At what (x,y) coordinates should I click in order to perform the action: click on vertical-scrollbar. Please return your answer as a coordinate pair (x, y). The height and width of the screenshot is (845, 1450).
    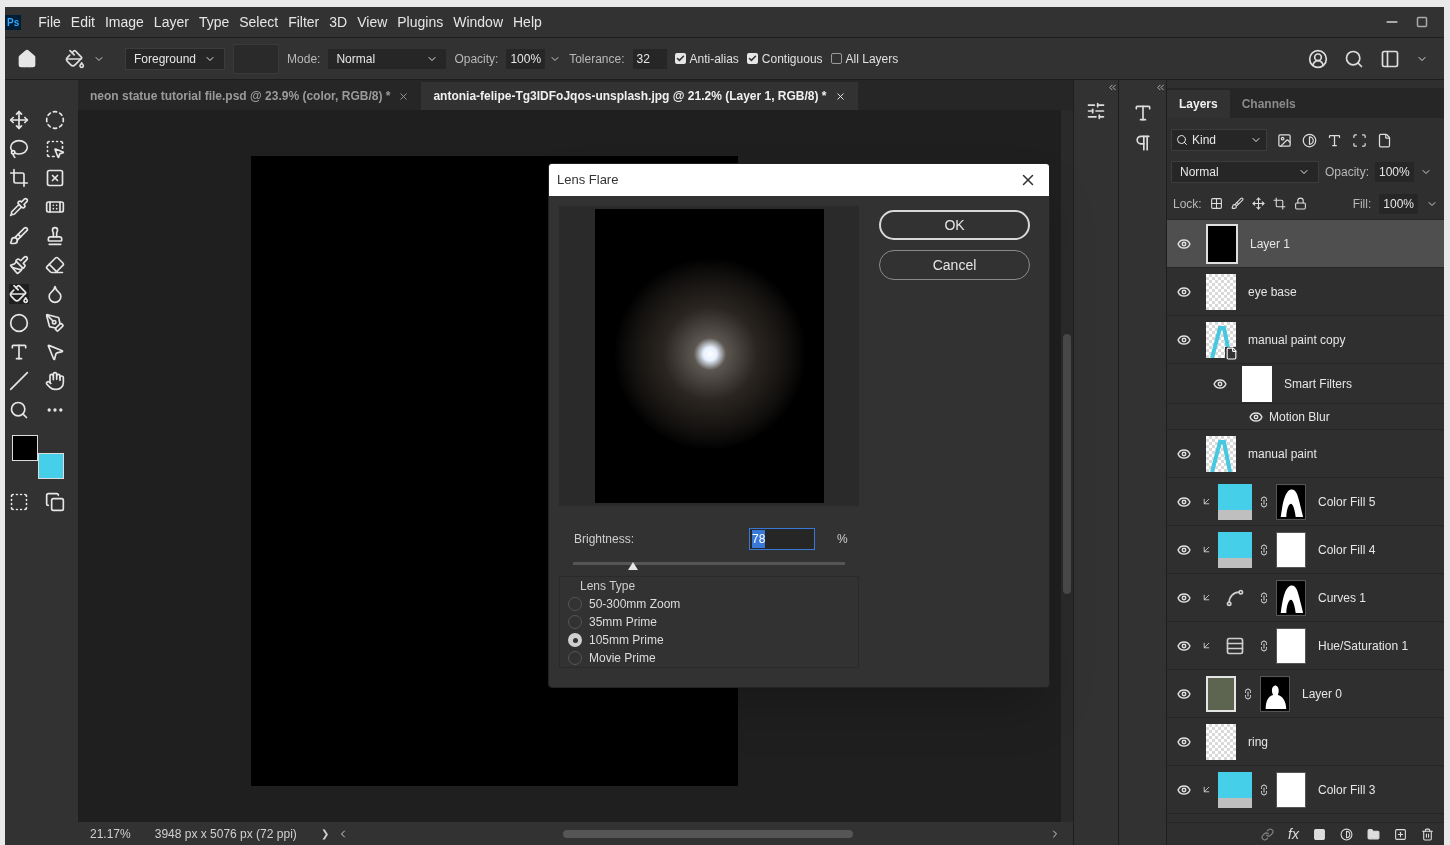
    Looking at the image, I should click on (1067, 466).